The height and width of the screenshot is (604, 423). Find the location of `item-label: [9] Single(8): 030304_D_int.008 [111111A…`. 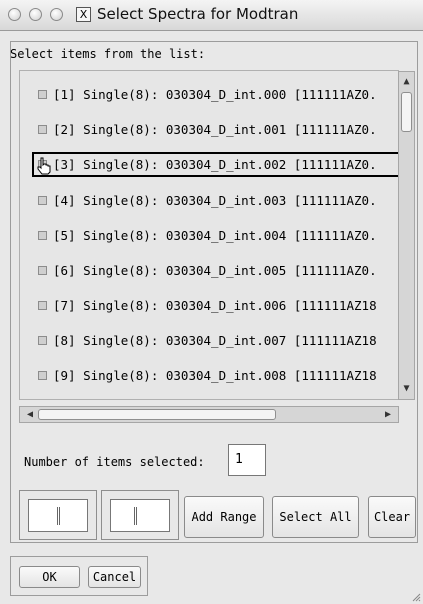

item-label: [9] Single(8): 030304_D_int.008 [111111A… is located at coordinates (215, 375).